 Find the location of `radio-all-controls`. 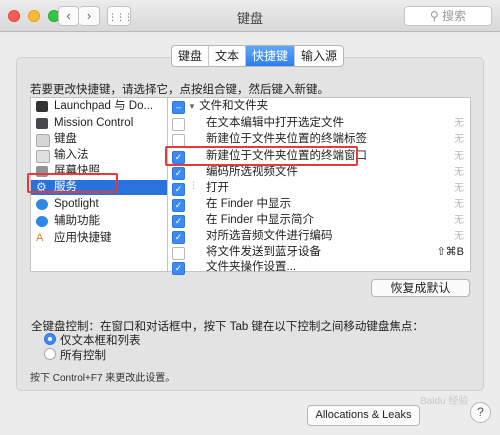

radio-all-controls is located at coordinates (50, 354).